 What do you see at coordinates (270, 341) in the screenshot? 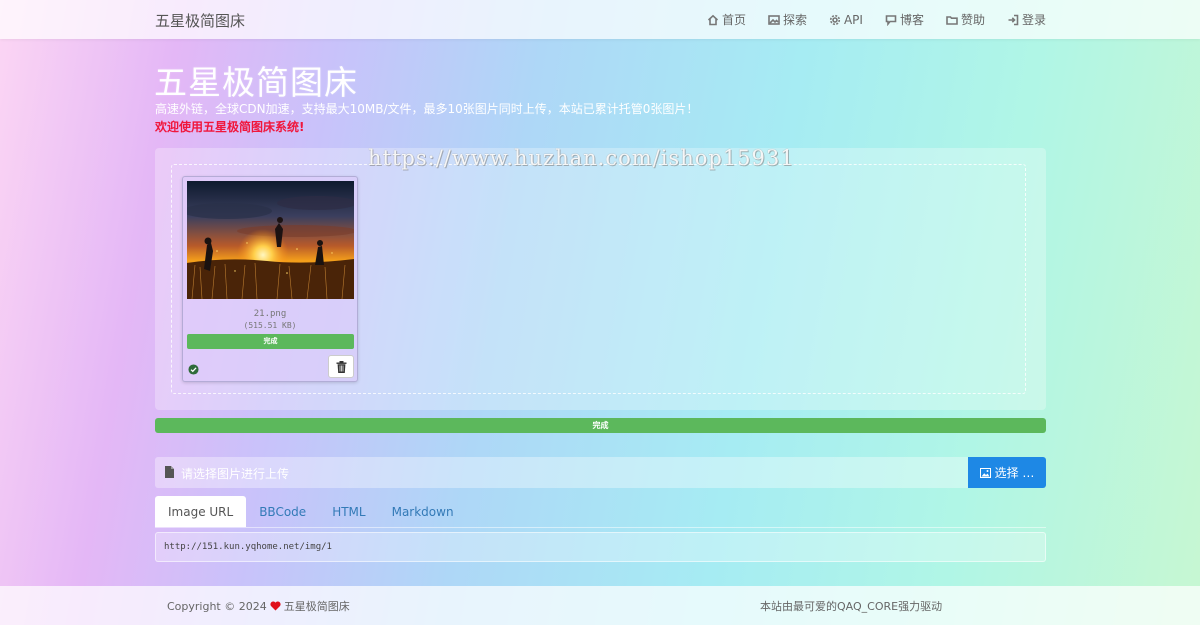
I see `file-progress-bar: 完成` at bounding box center [270, 341].